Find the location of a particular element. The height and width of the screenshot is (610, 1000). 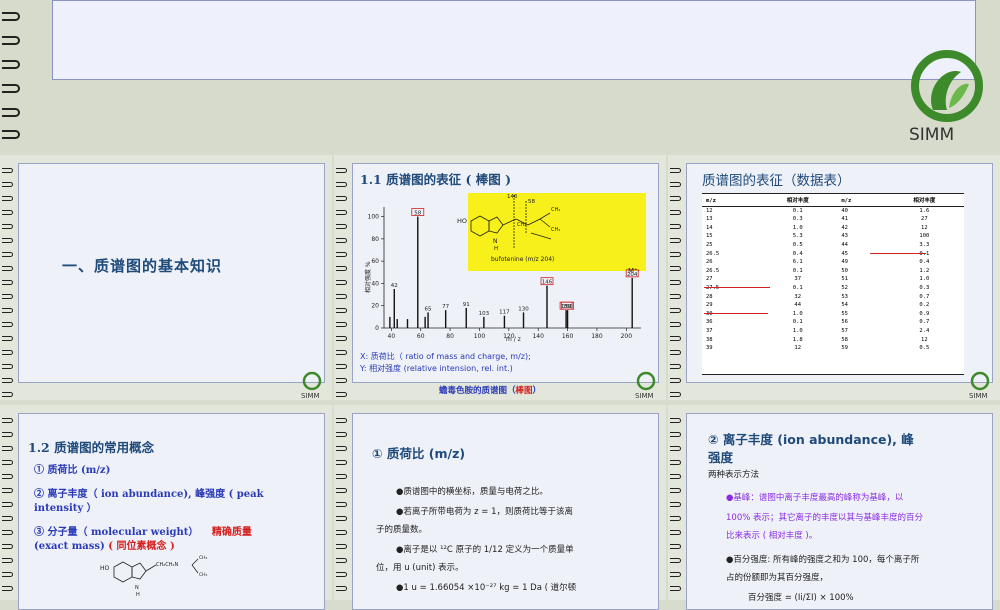

slide-5-bullet-4: ●1 u = 1.66054 ×10⁻²⁷ kg = 1 Da ( 道尔顿 is located at coordinates (486, 588).